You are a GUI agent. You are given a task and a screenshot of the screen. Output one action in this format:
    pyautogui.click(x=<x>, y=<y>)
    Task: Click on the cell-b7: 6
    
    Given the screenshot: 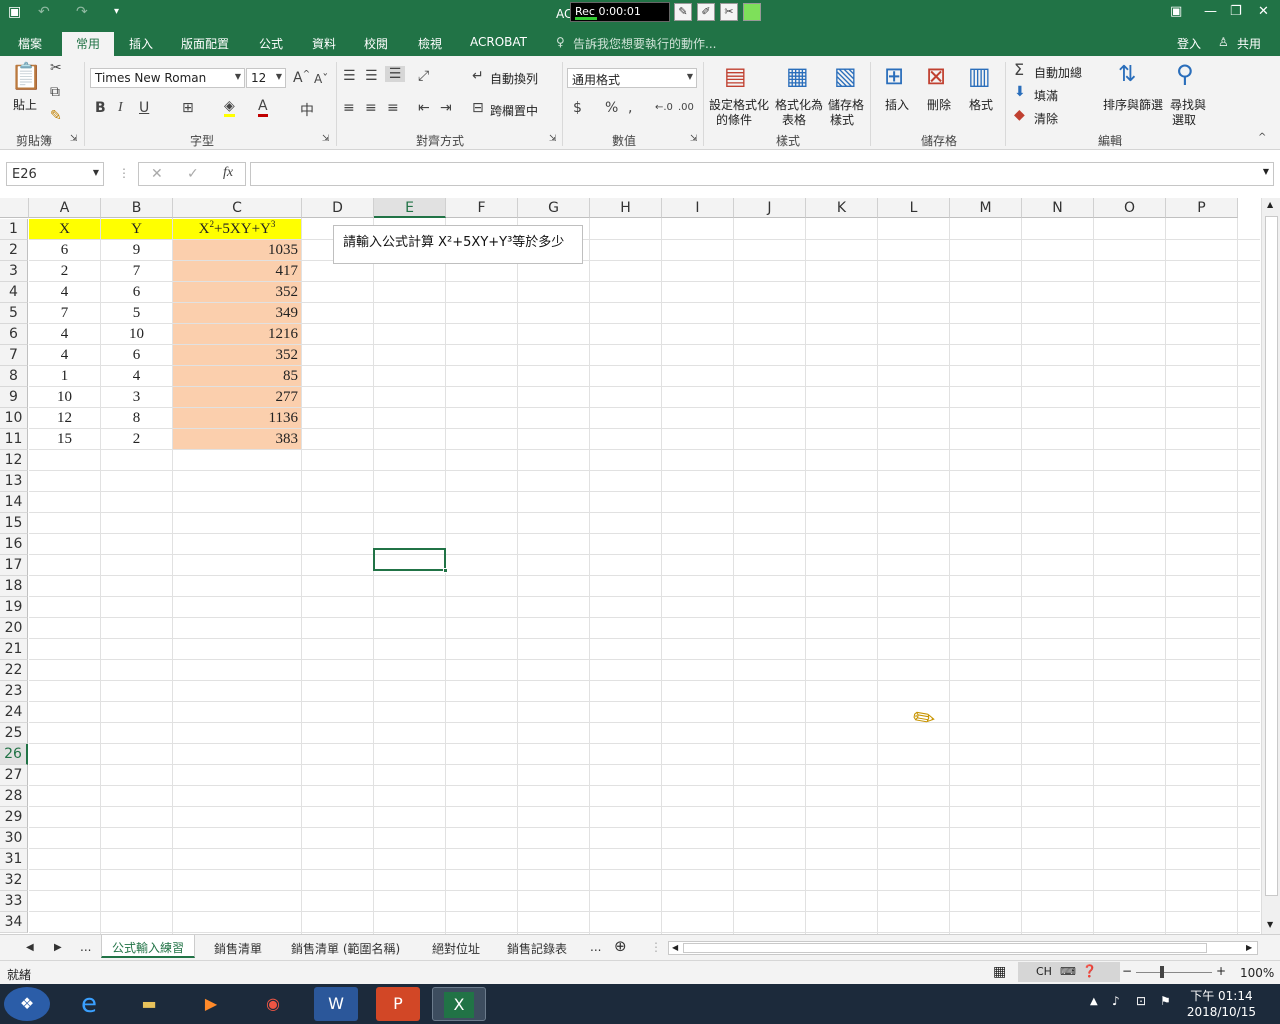 What is the action you would take?
    pyautogui.click(x=137, y=355)
    